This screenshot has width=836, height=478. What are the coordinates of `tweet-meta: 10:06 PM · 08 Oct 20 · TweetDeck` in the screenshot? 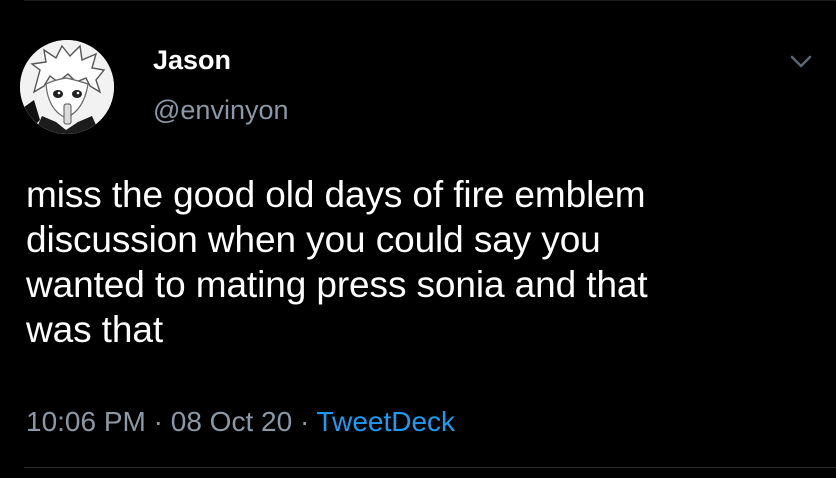 It's located at (240, 422).